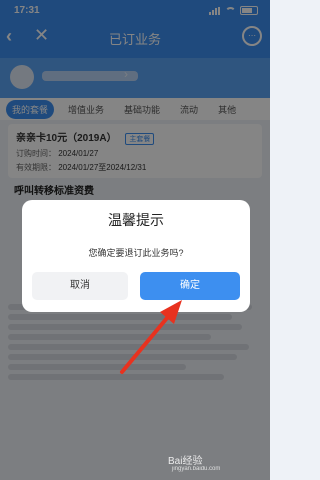 This screenshot has width=320, height=480. Describe the element at coordinates (136, 220) in the screenshot. I see `dialog-title: 温馨提示` at that location.